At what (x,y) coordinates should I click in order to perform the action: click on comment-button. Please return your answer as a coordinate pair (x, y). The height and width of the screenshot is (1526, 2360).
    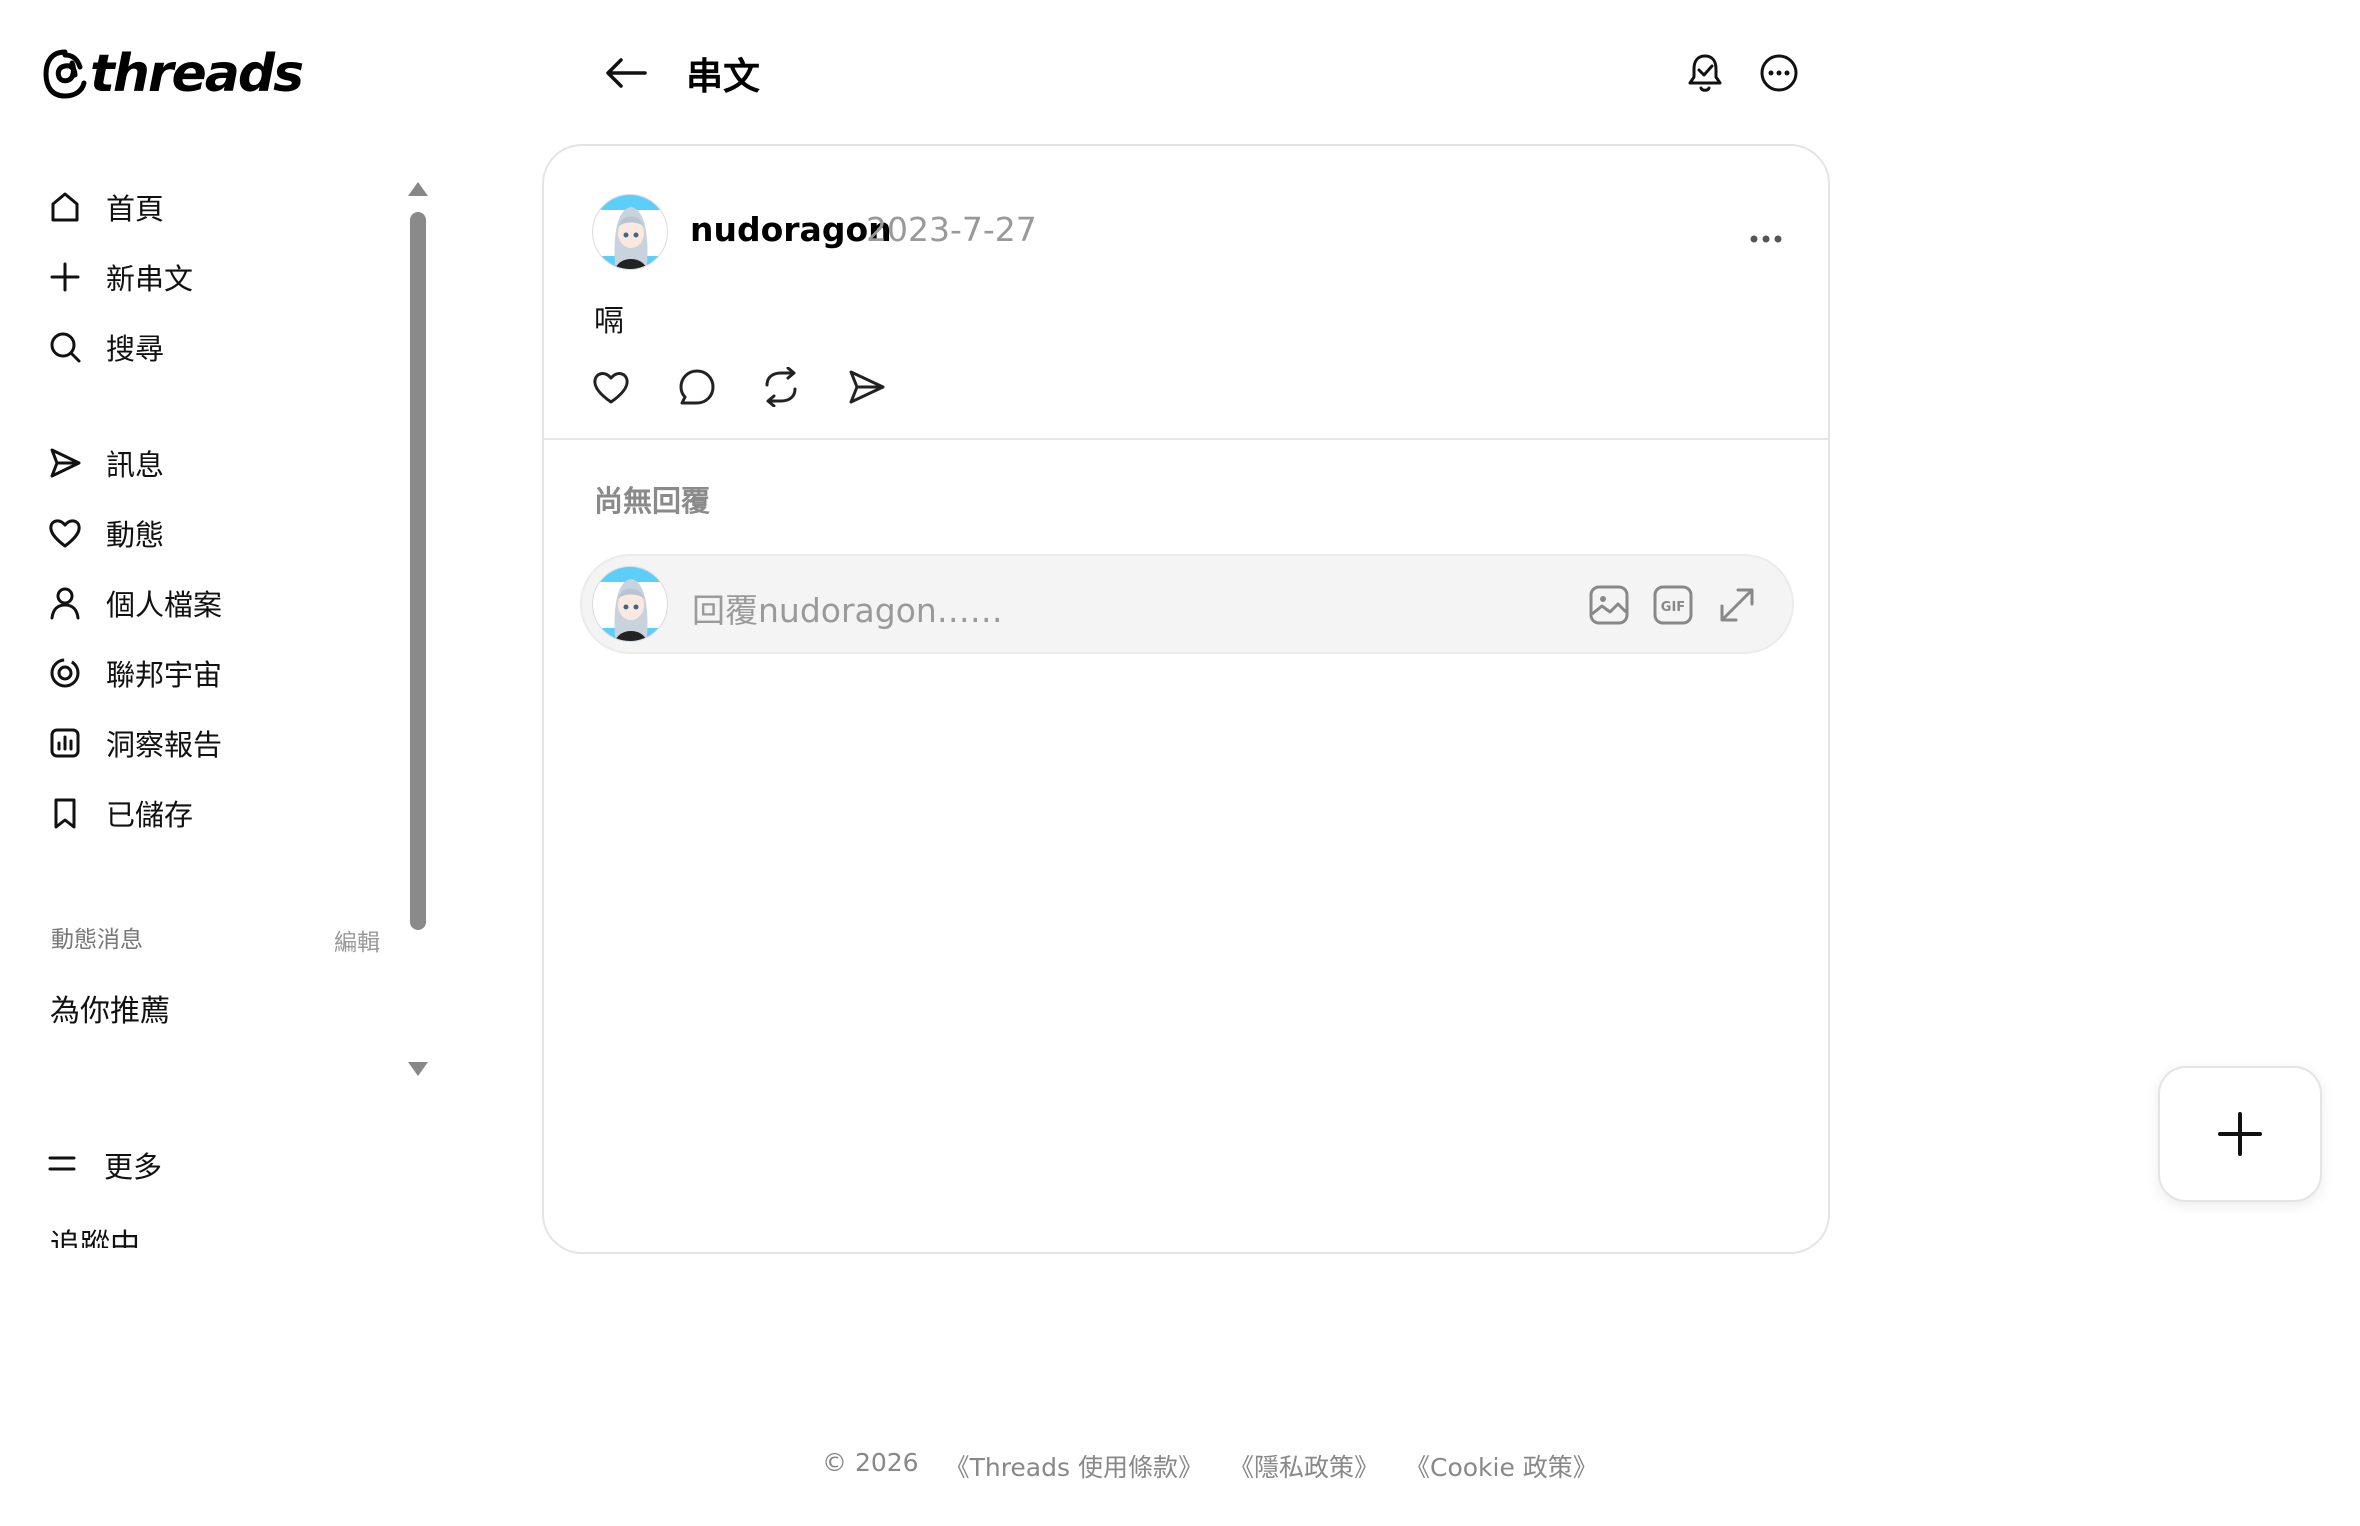
    Looking at the image, I should click on (697, 387).